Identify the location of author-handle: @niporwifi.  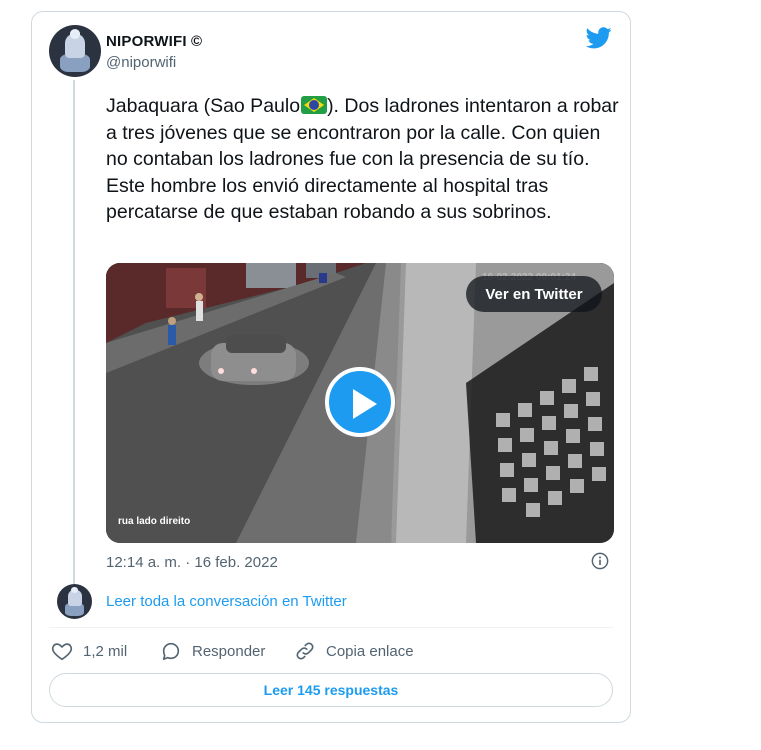
(141, 62).